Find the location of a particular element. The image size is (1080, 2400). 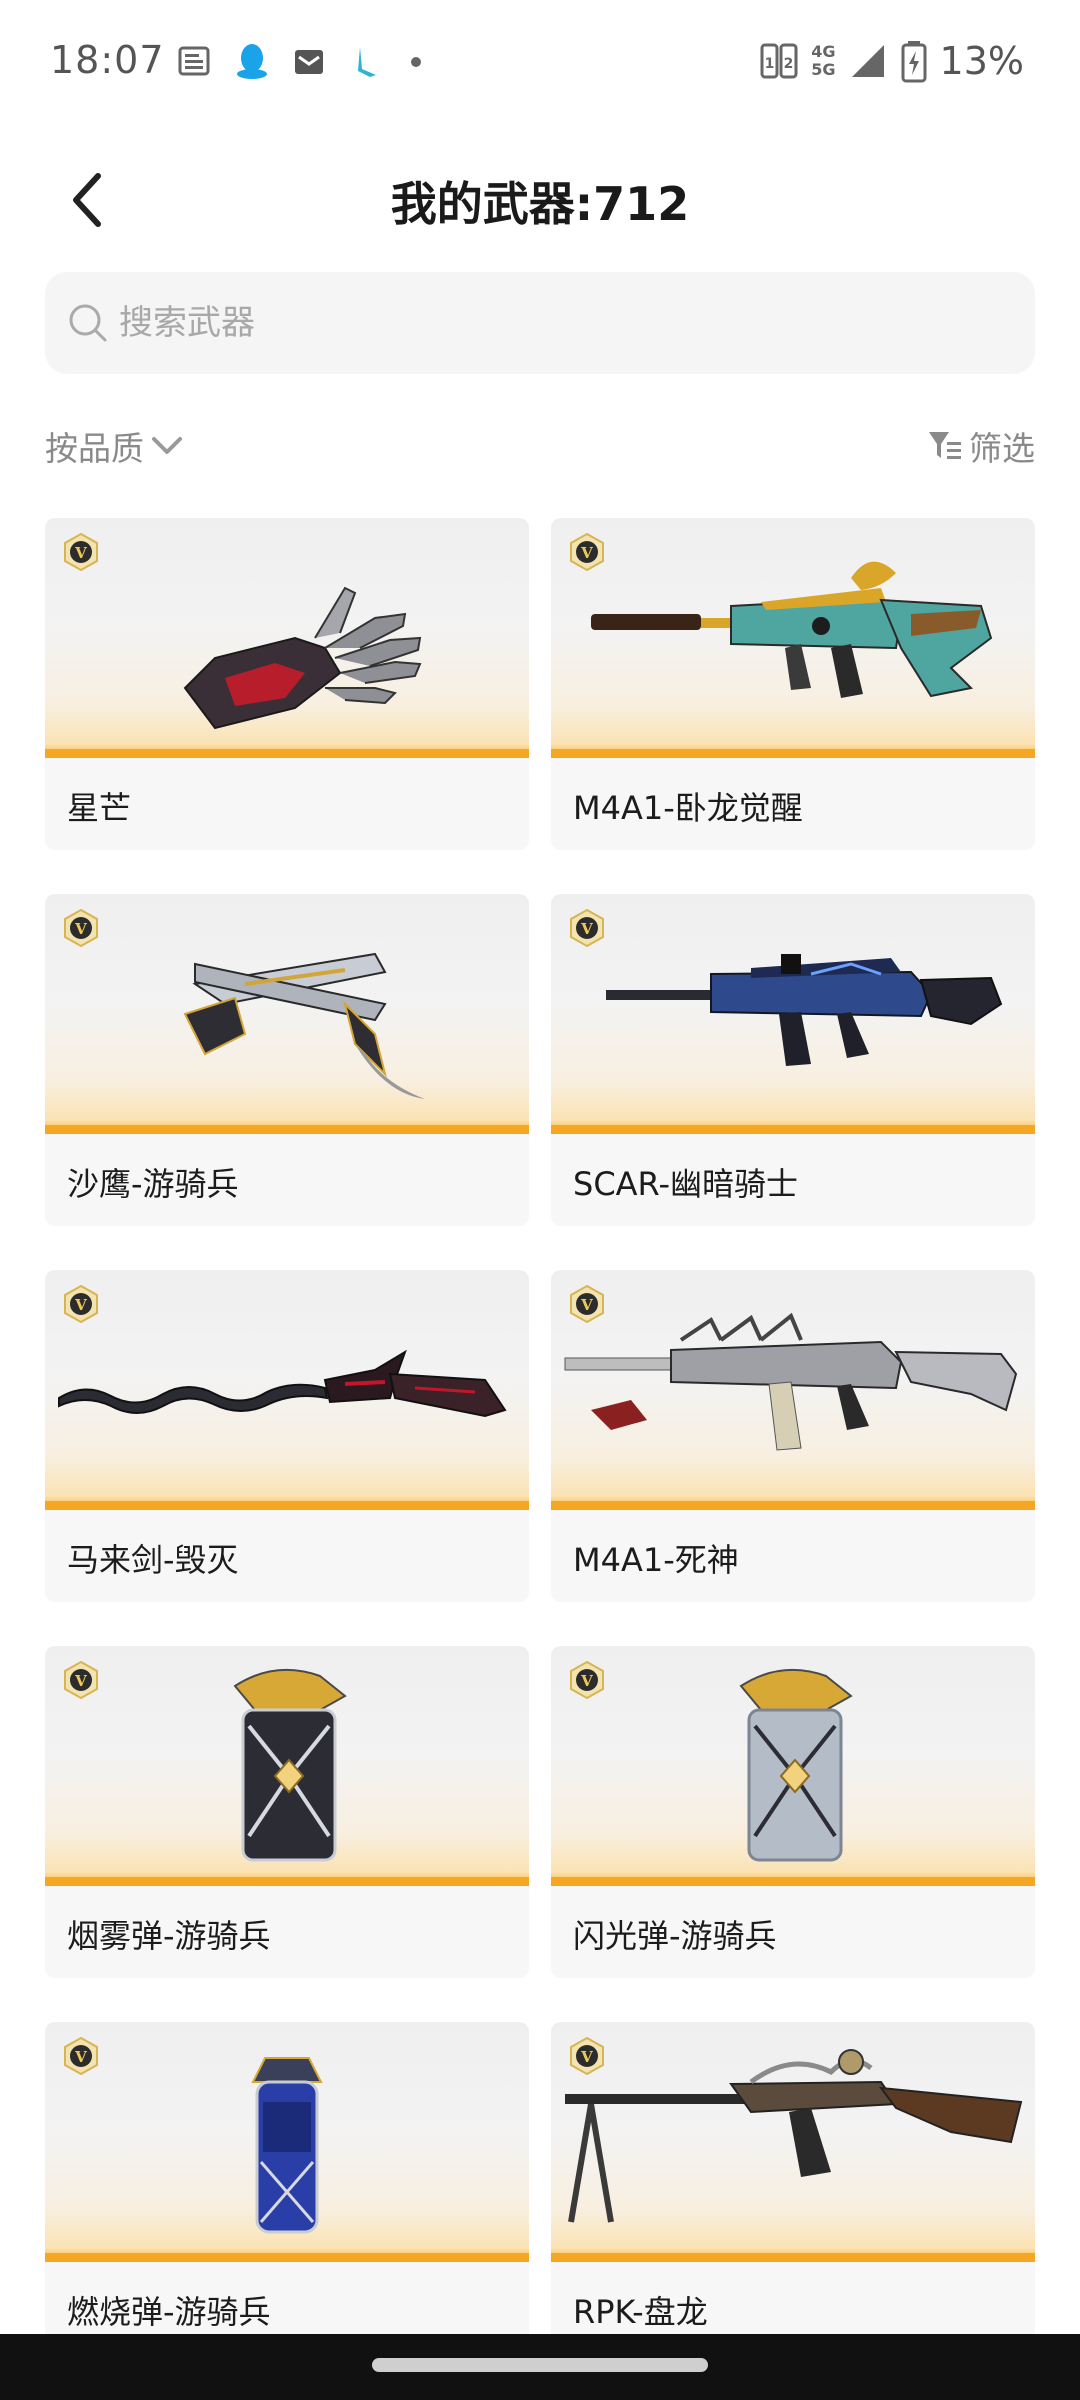

qq-icon is located at coordinates (252, 61).